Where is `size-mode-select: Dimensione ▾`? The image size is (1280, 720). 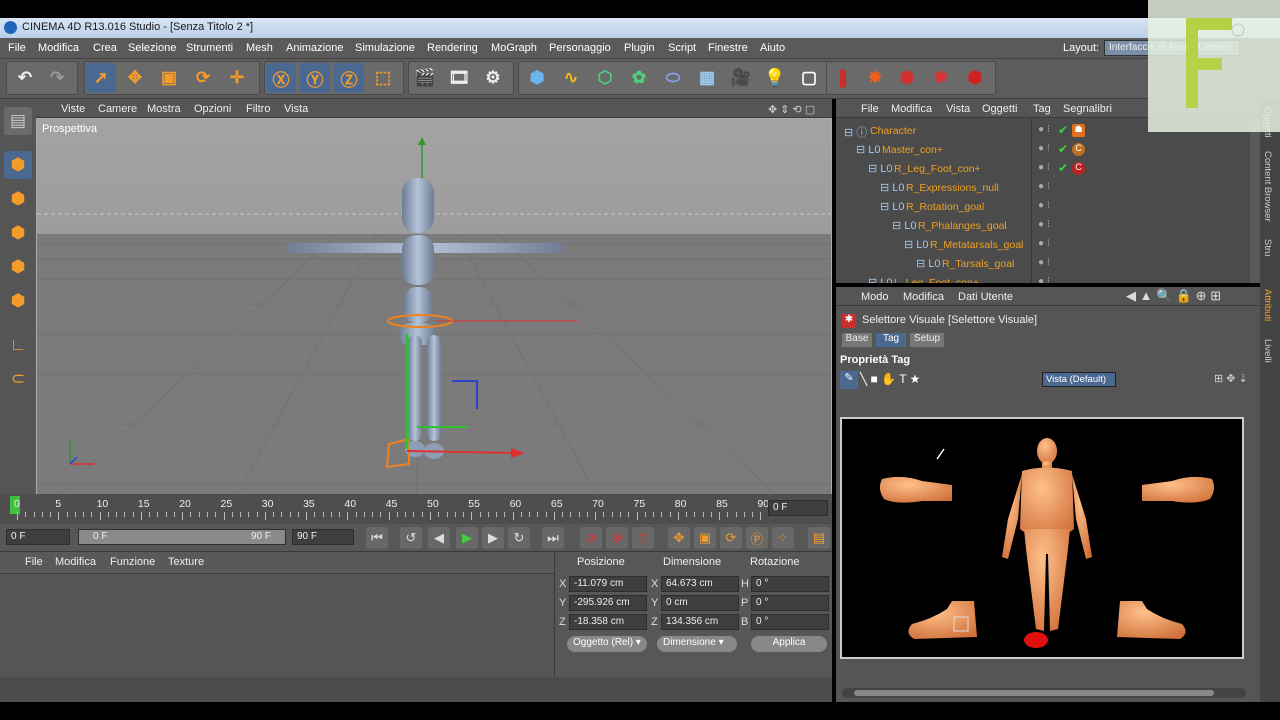 size-mode-select: Dimensione ▾ is located at coordinates (697, 644).